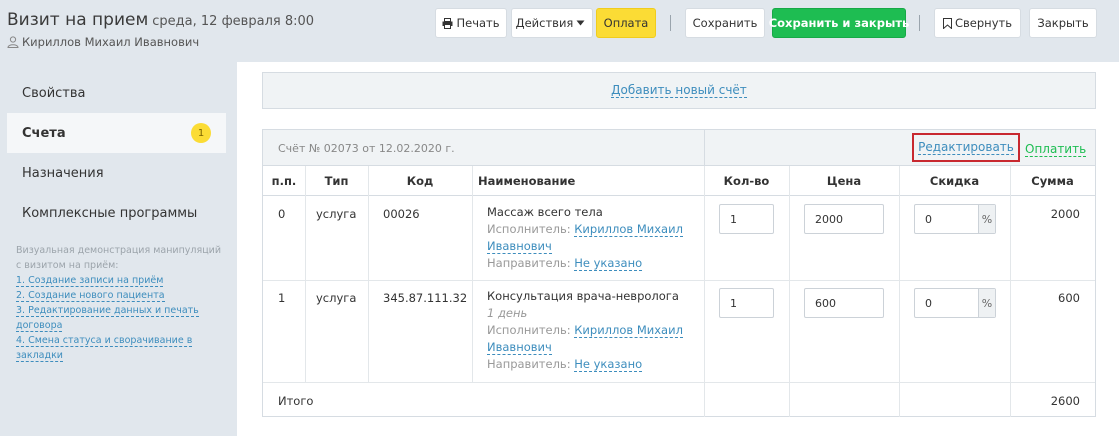 The height and width of the screenshot is (436, 1119). What do you see at coordinates (507, 313) in the screenshot?
I see `service-duration: 1 день` at bounding box center [507, 313].